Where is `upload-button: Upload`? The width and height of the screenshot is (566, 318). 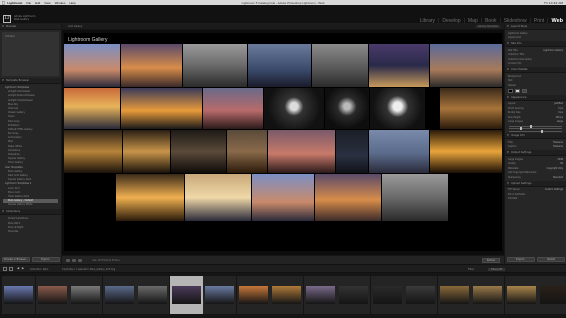
upload-button: Upload is located at coordinates (551, 259).